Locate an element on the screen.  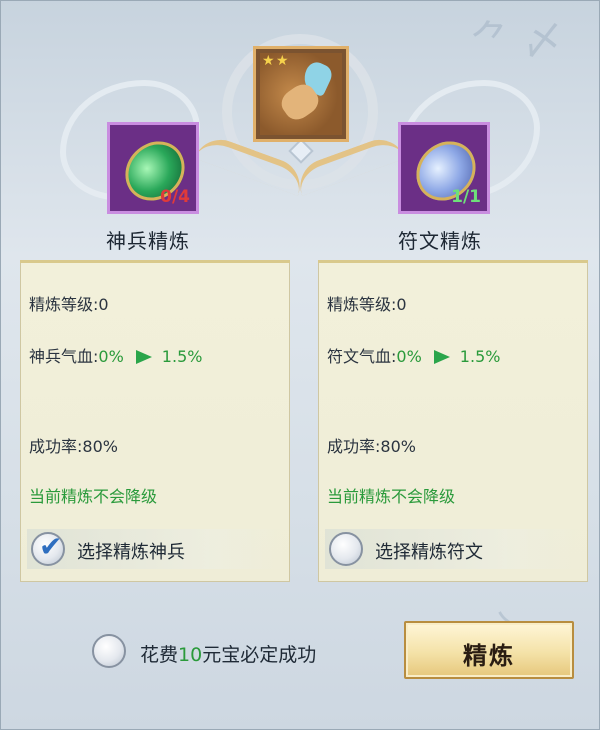
weapon-hp-row: 神兵气血:0% 1.5% is located at coordinates (115, 355).